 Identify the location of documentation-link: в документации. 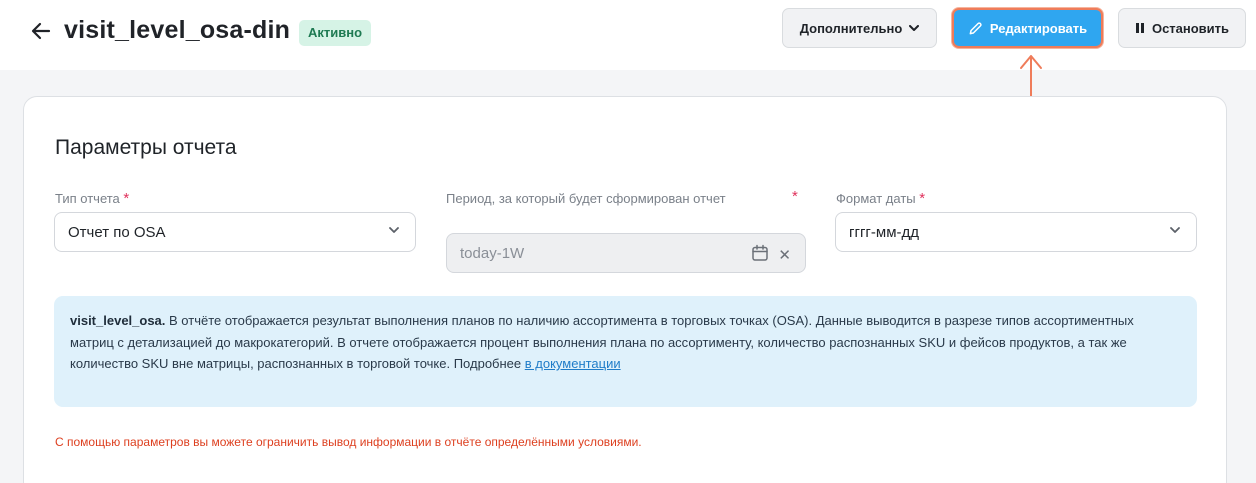
(573, 363).